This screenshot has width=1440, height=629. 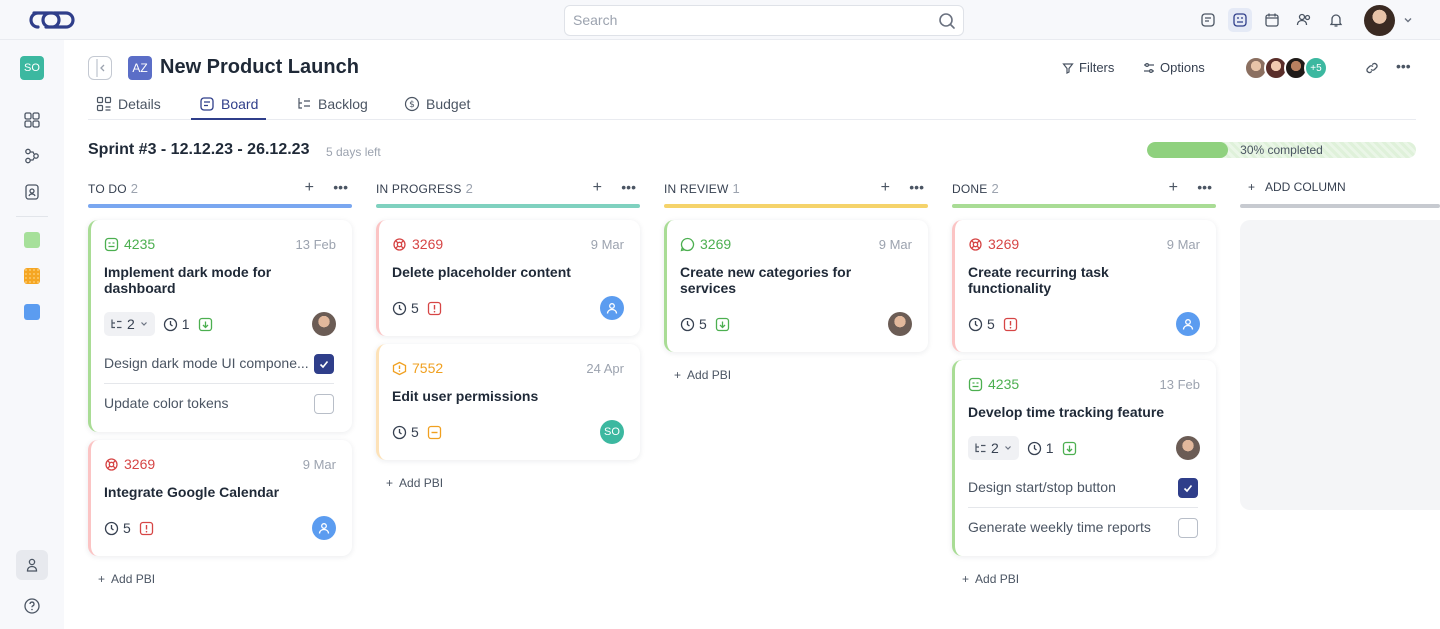 I want to click on card-id-text: 7552, so click(x=428, y=368).